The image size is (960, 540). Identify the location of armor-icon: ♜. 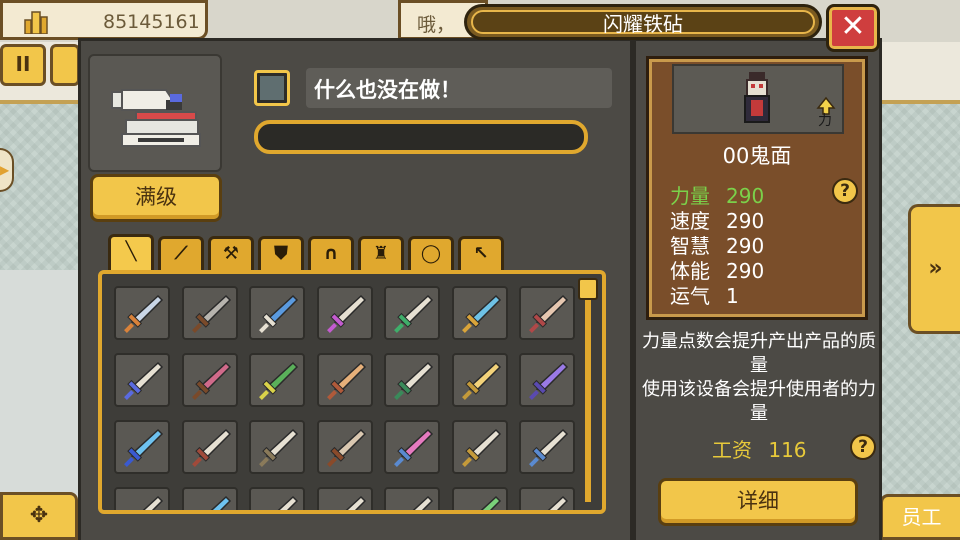
(381, 253).